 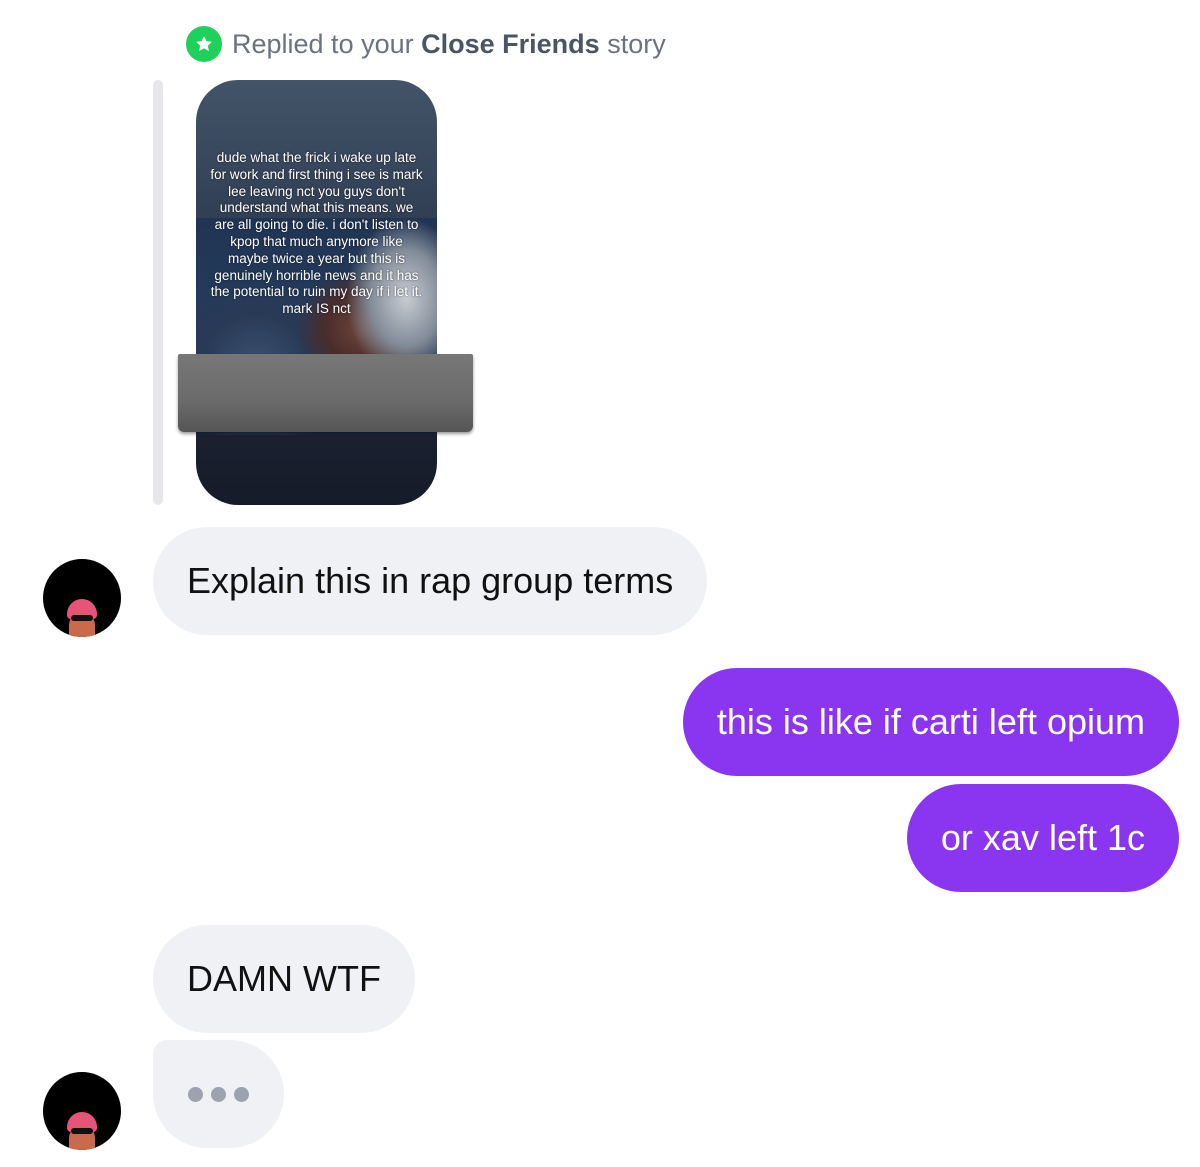 What do you see at coordinates (510, 43) in the screenshot?
I see `close-friends-label: Close Friends` at bounding box center [510, 43].